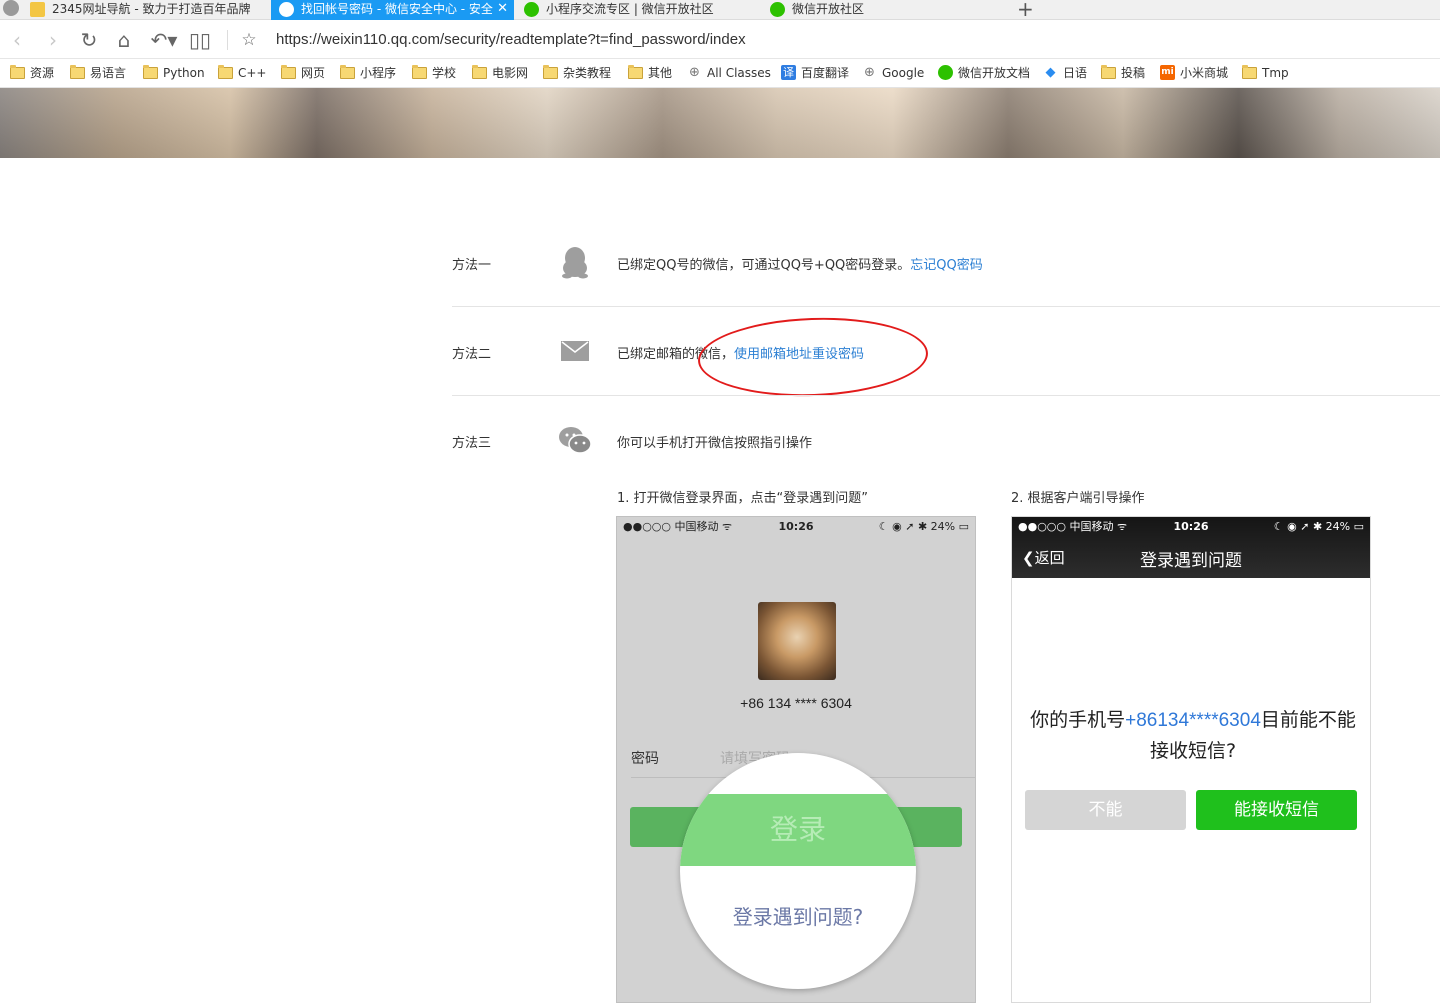 The width and height of the screenshot is (1440, 1003). What do you see at coordinates (715, 443) in the screenshot?
I see `method-description: 你可以手机打开微信按照指引操作` at bounding box center [715, 443].